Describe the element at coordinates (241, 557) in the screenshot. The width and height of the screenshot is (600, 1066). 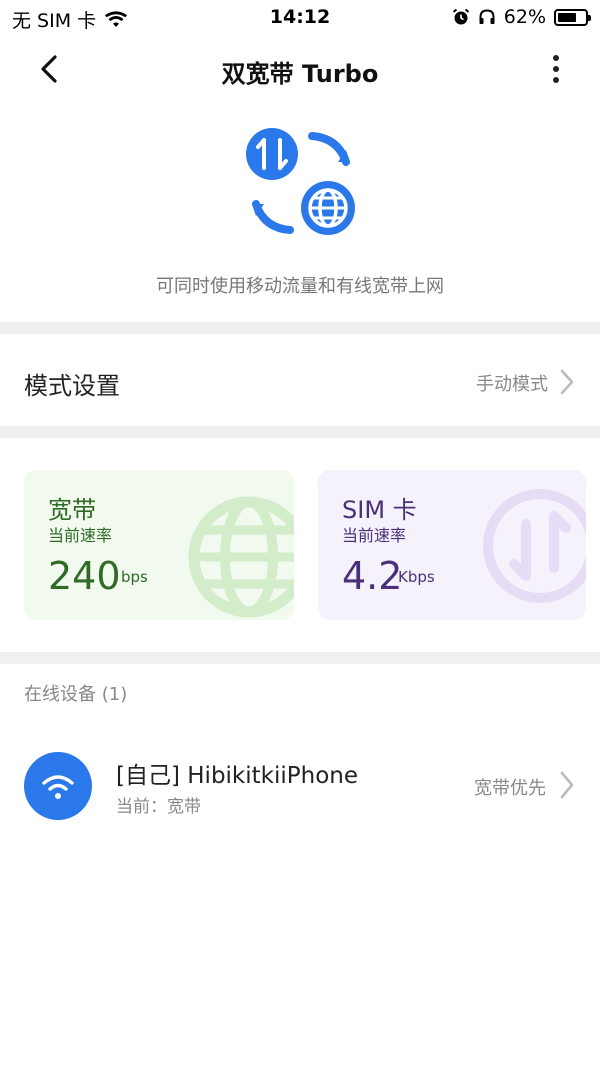
I see `globe-icon` at that location.